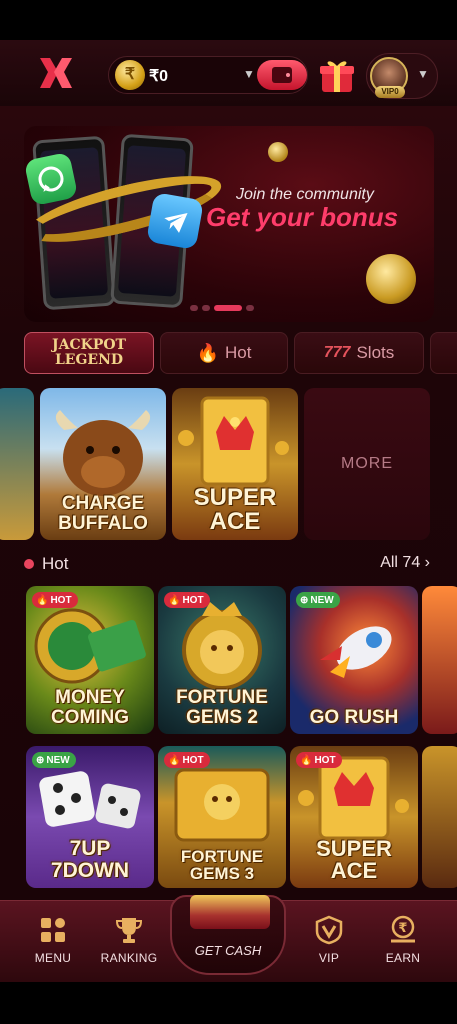 The width and height of the screenshot is (457, 1024). What do you see at coordinates (130, 75) in the screenshot?
I see `rupee-coin-icon: ₹` at bounding box center [130, 75].